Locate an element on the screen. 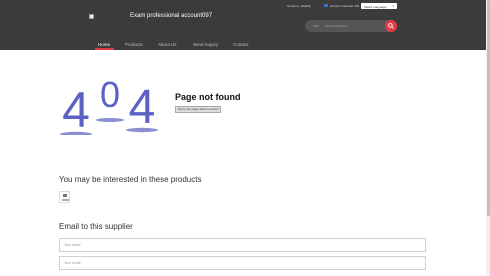 This screenshot has height=276, width=490. flag-icon is located at coordinates (326, 5).